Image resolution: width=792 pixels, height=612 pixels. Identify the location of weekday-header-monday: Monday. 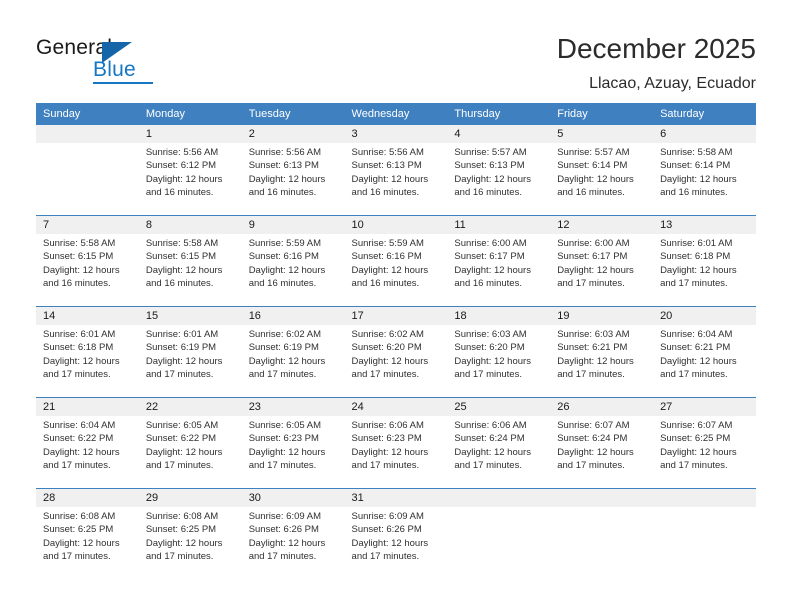
(165, 114).